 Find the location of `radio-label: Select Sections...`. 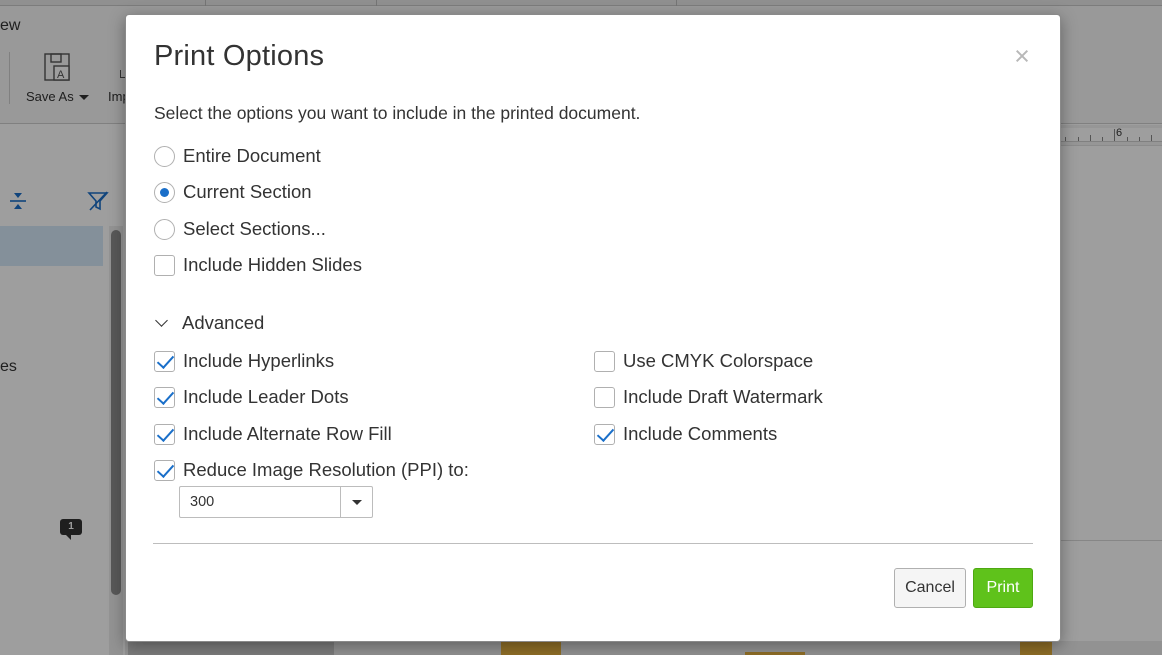

radio-label: Select Sections... is located at coordinates (254, 228).